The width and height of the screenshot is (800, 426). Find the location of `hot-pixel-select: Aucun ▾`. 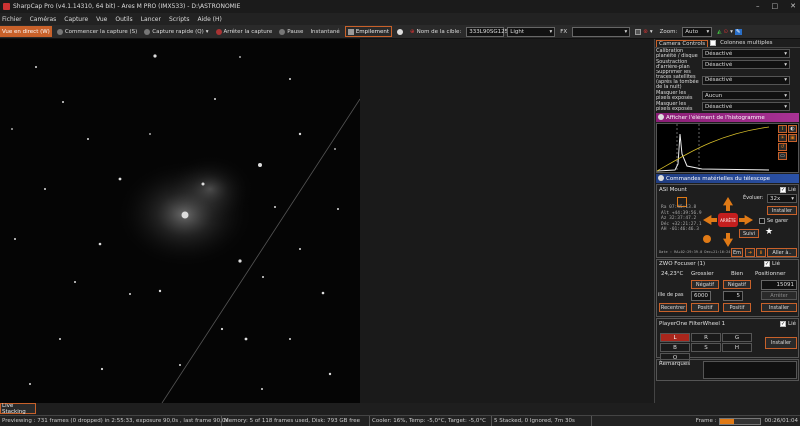

hot-pixel-select: Aucun ▾ is located at coordinates (746, 95).